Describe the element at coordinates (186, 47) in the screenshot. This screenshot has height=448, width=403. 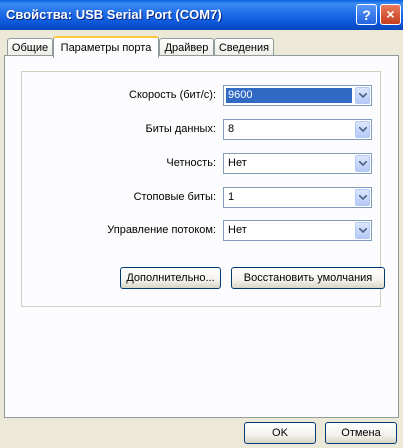
I see `tab-driver: Драйвер` at that location.